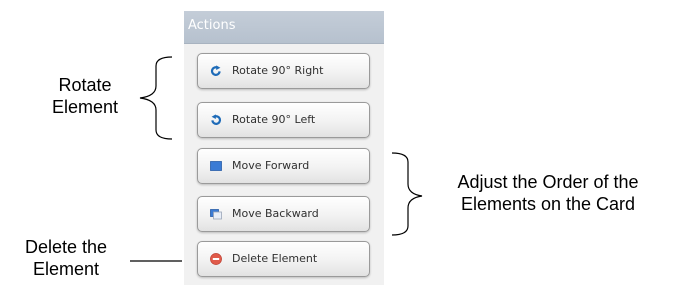  I want to click on rotate-brace, so click(156, 98).